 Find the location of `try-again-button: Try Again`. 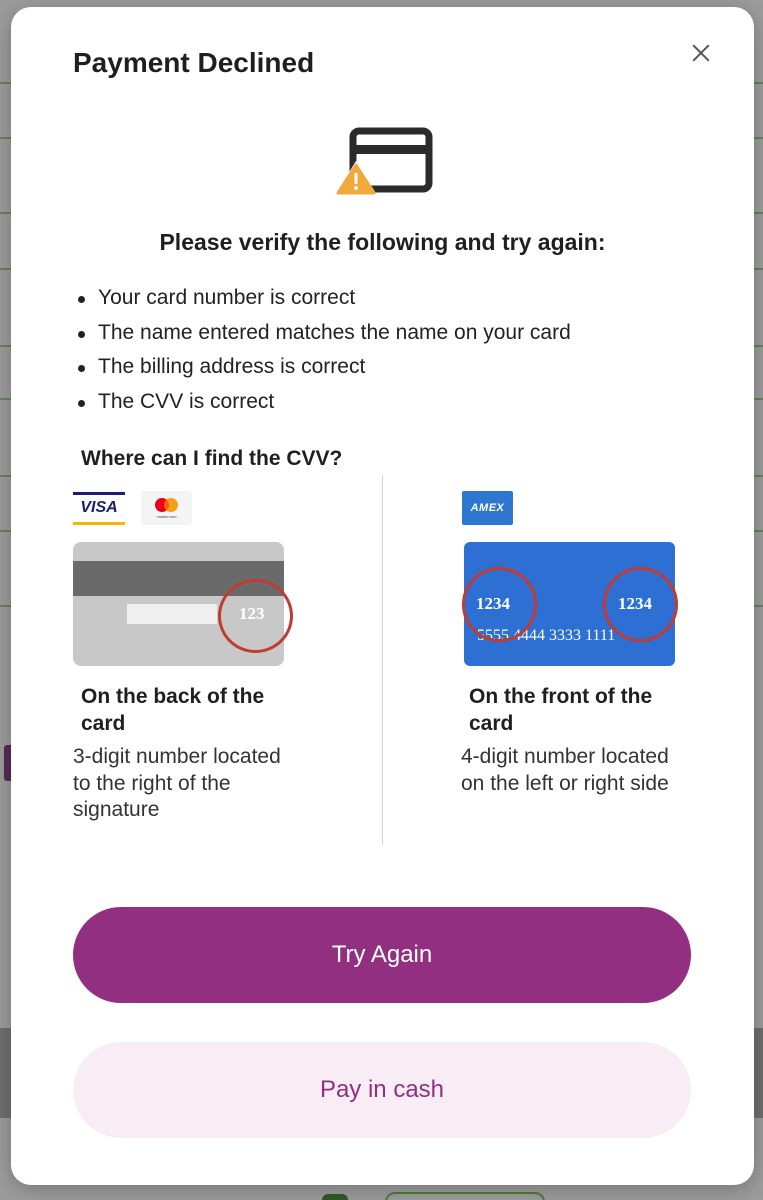

try-again-button: Try Again is located at coordinates (382, 955).